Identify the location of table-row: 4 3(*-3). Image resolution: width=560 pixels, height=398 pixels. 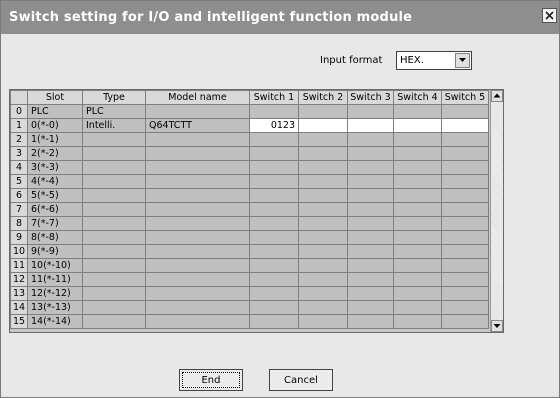
(249, 167).